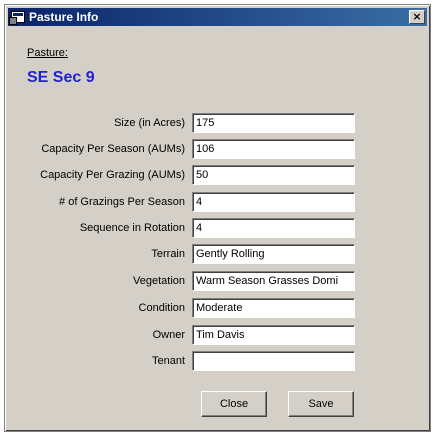  What do you see at coordinates (273, 281) in the screenshot?
I see `vegetation-field: Warm Season Grasses Domi` at bounding box center [273, 281].